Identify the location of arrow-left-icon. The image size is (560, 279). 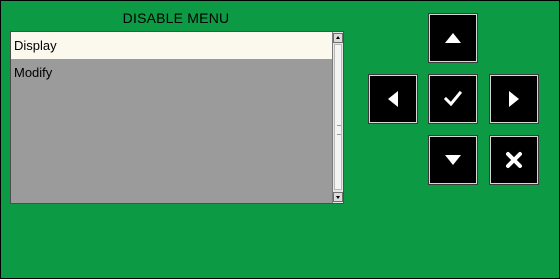
(393, 99).